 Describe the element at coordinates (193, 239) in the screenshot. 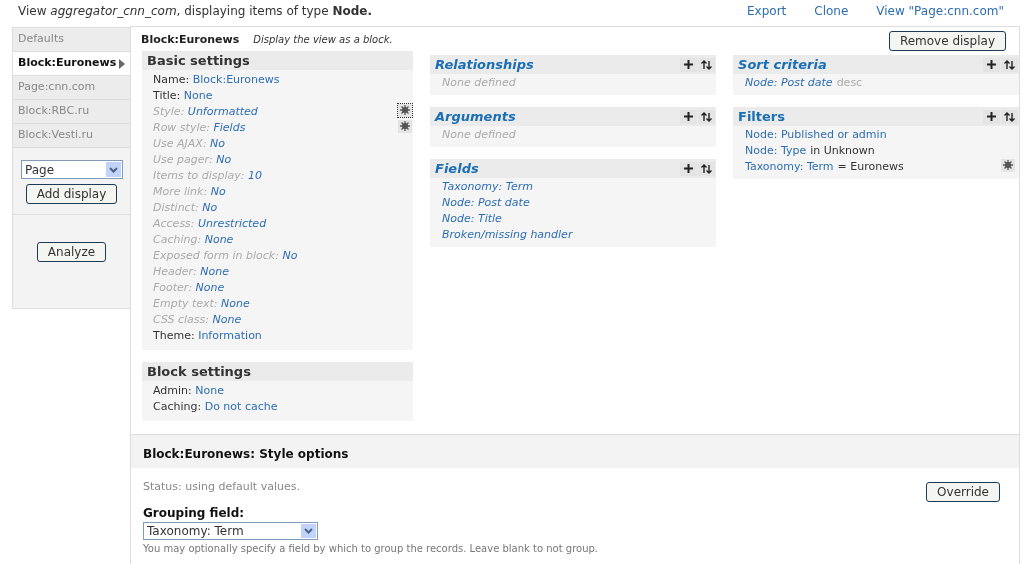

I see `setting-row-text: Caching: None` at that location.